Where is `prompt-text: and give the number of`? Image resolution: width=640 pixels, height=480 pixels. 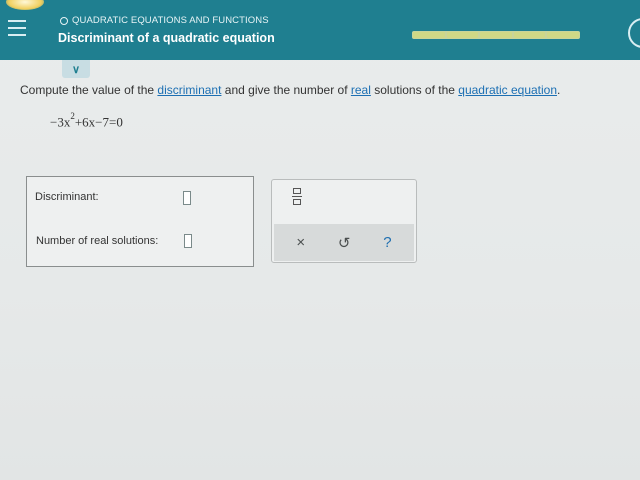 prompt-text: and give the number of is located at coordinates (286, 90).